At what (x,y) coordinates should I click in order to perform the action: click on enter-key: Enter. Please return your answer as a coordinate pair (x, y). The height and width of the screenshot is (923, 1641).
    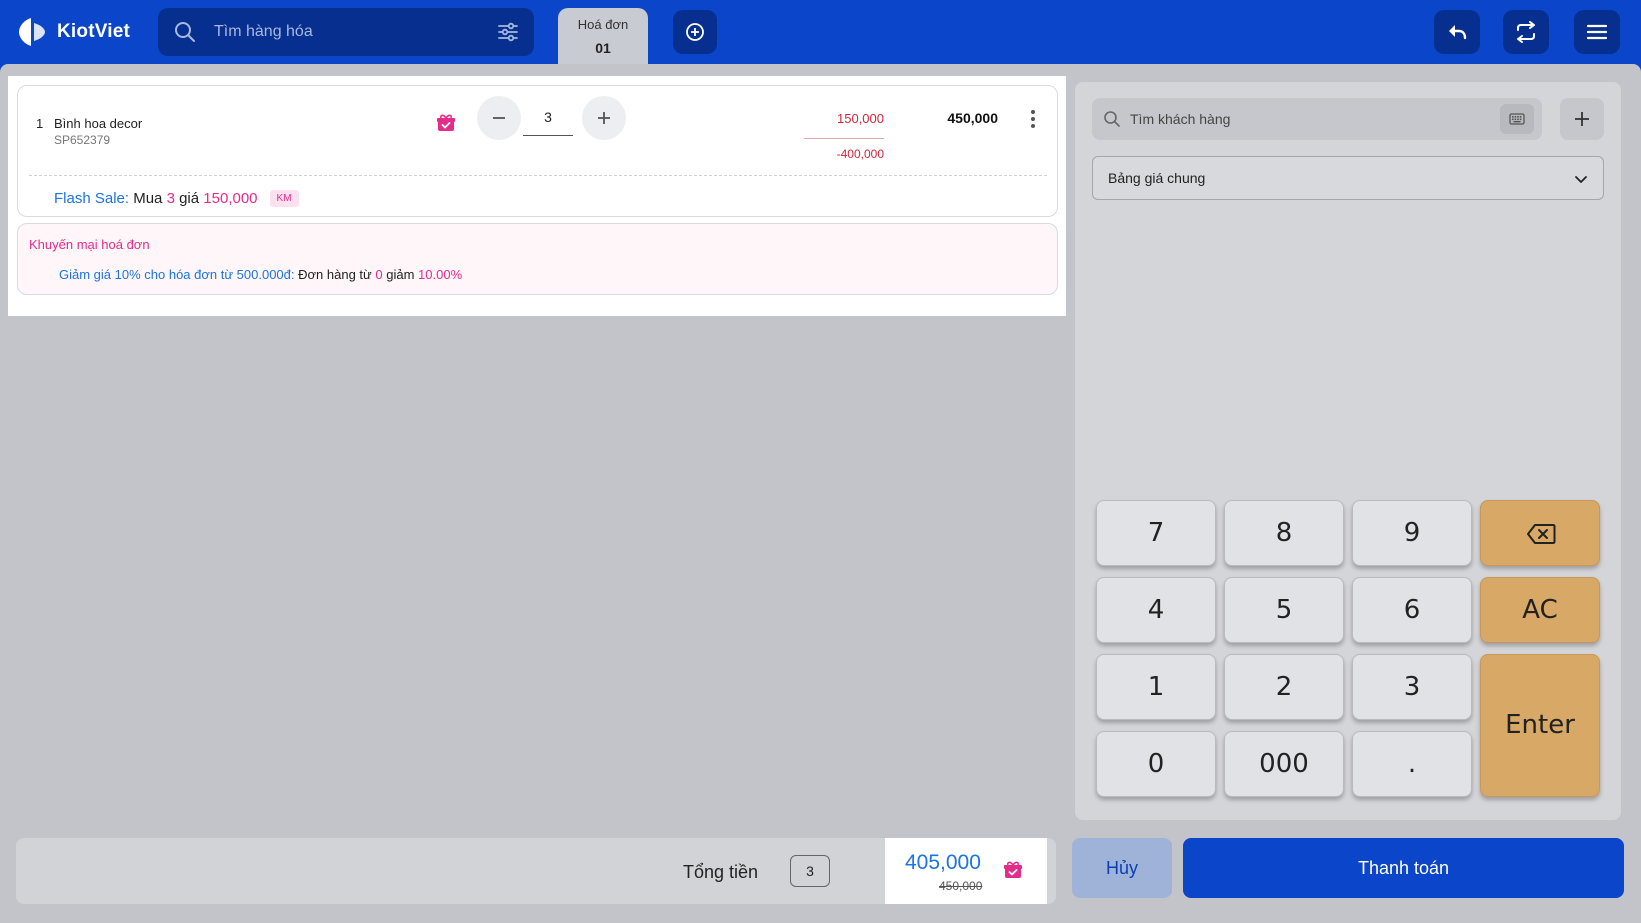
    Looking at the image, I should click on (1540, 725).